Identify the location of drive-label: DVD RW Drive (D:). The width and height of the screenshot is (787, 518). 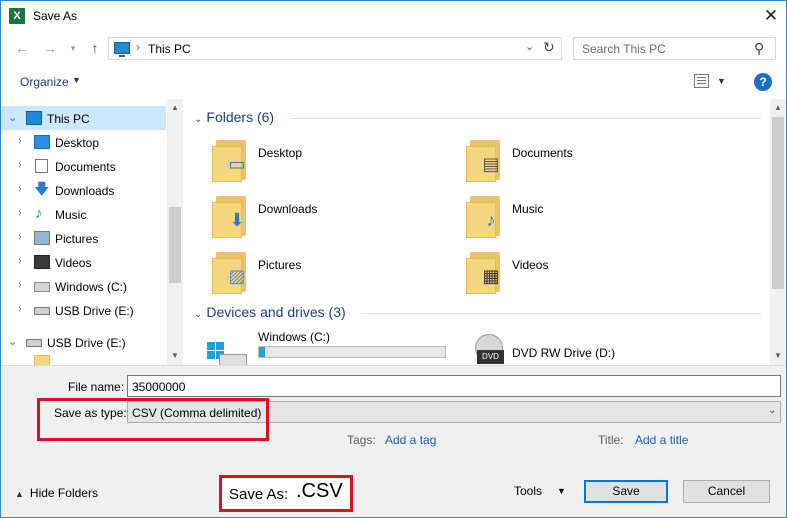
(564, 353).